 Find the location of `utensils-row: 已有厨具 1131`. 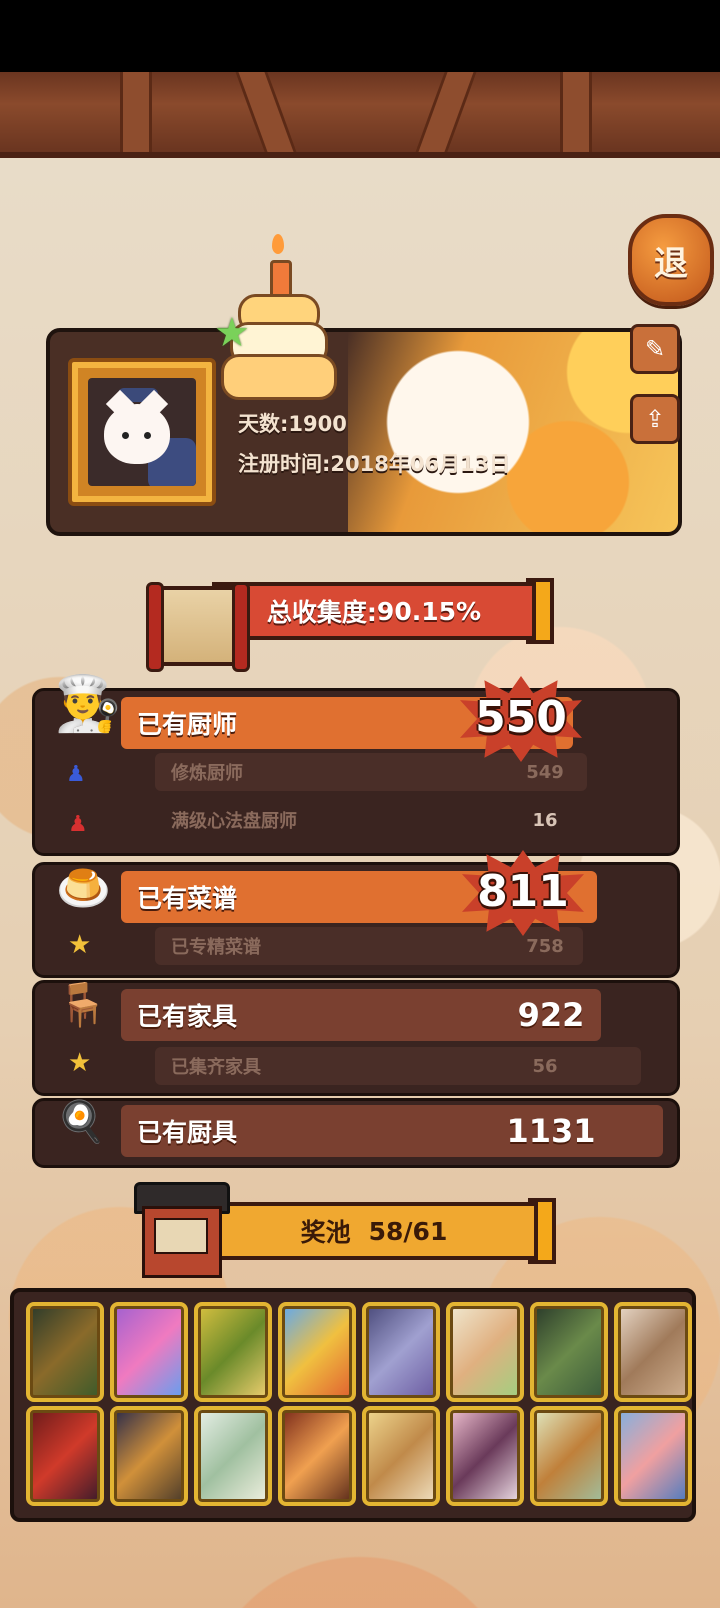

utensils-row: 已有厨具 1131 is located at coordinates (392, 1131).